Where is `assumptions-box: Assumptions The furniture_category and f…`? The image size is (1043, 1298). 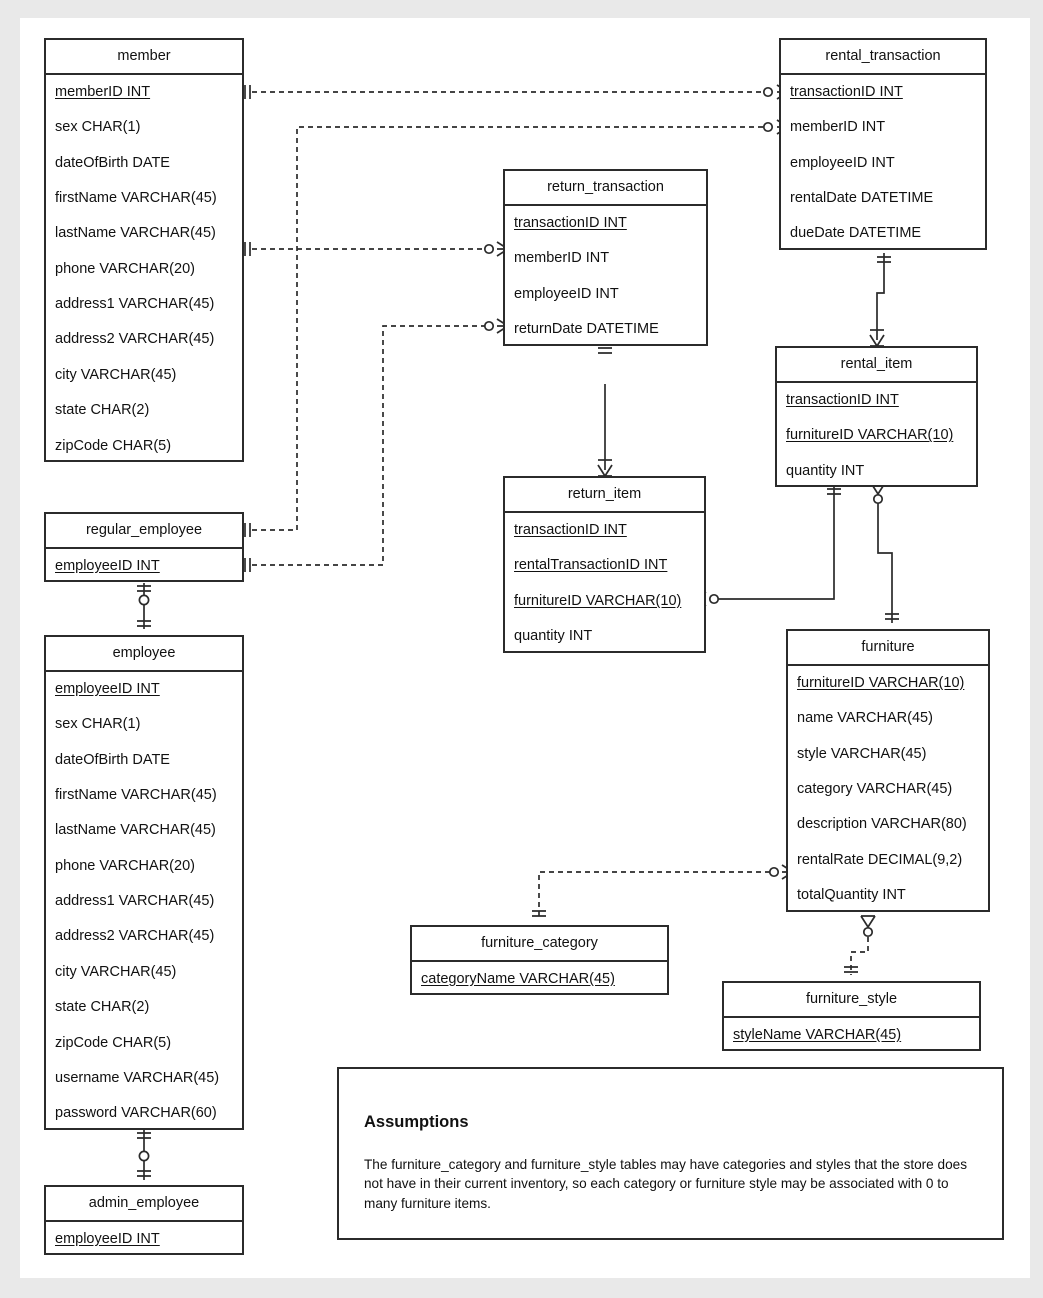
assumptions-box: Assumptions The furniture_category and f… is located at coordinates (670, 1153).